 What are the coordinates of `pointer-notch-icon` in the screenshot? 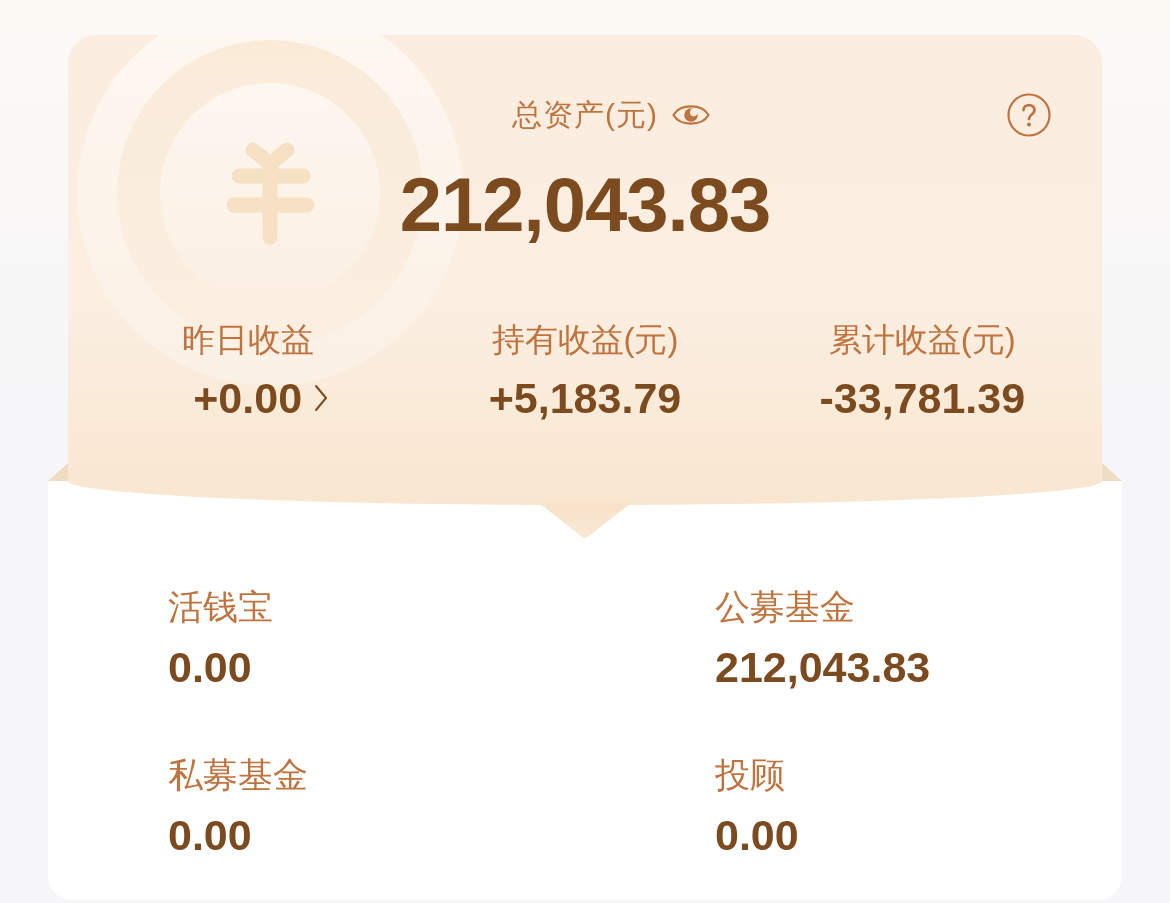 It's located at (585, 521).